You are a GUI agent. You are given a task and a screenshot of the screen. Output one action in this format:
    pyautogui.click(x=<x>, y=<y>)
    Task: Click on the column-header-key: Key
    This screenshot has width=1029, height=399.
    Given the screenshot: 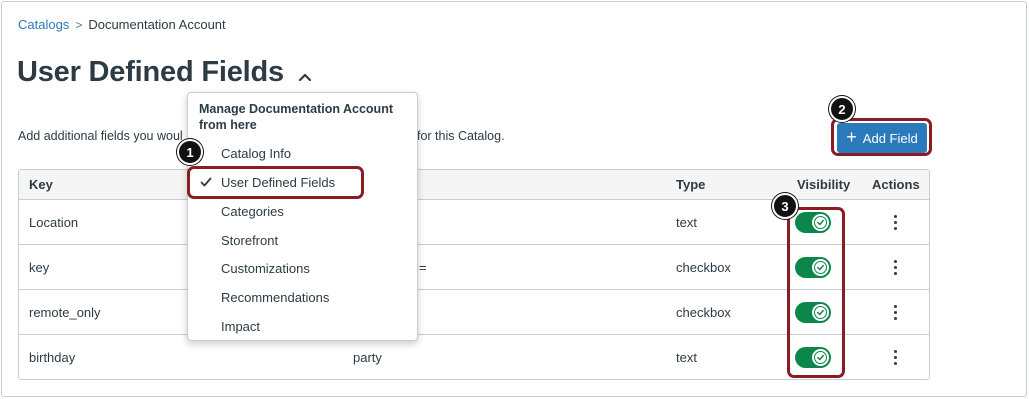 What is the action you would take?
    pyautogui.click(x=41, y=184)
    